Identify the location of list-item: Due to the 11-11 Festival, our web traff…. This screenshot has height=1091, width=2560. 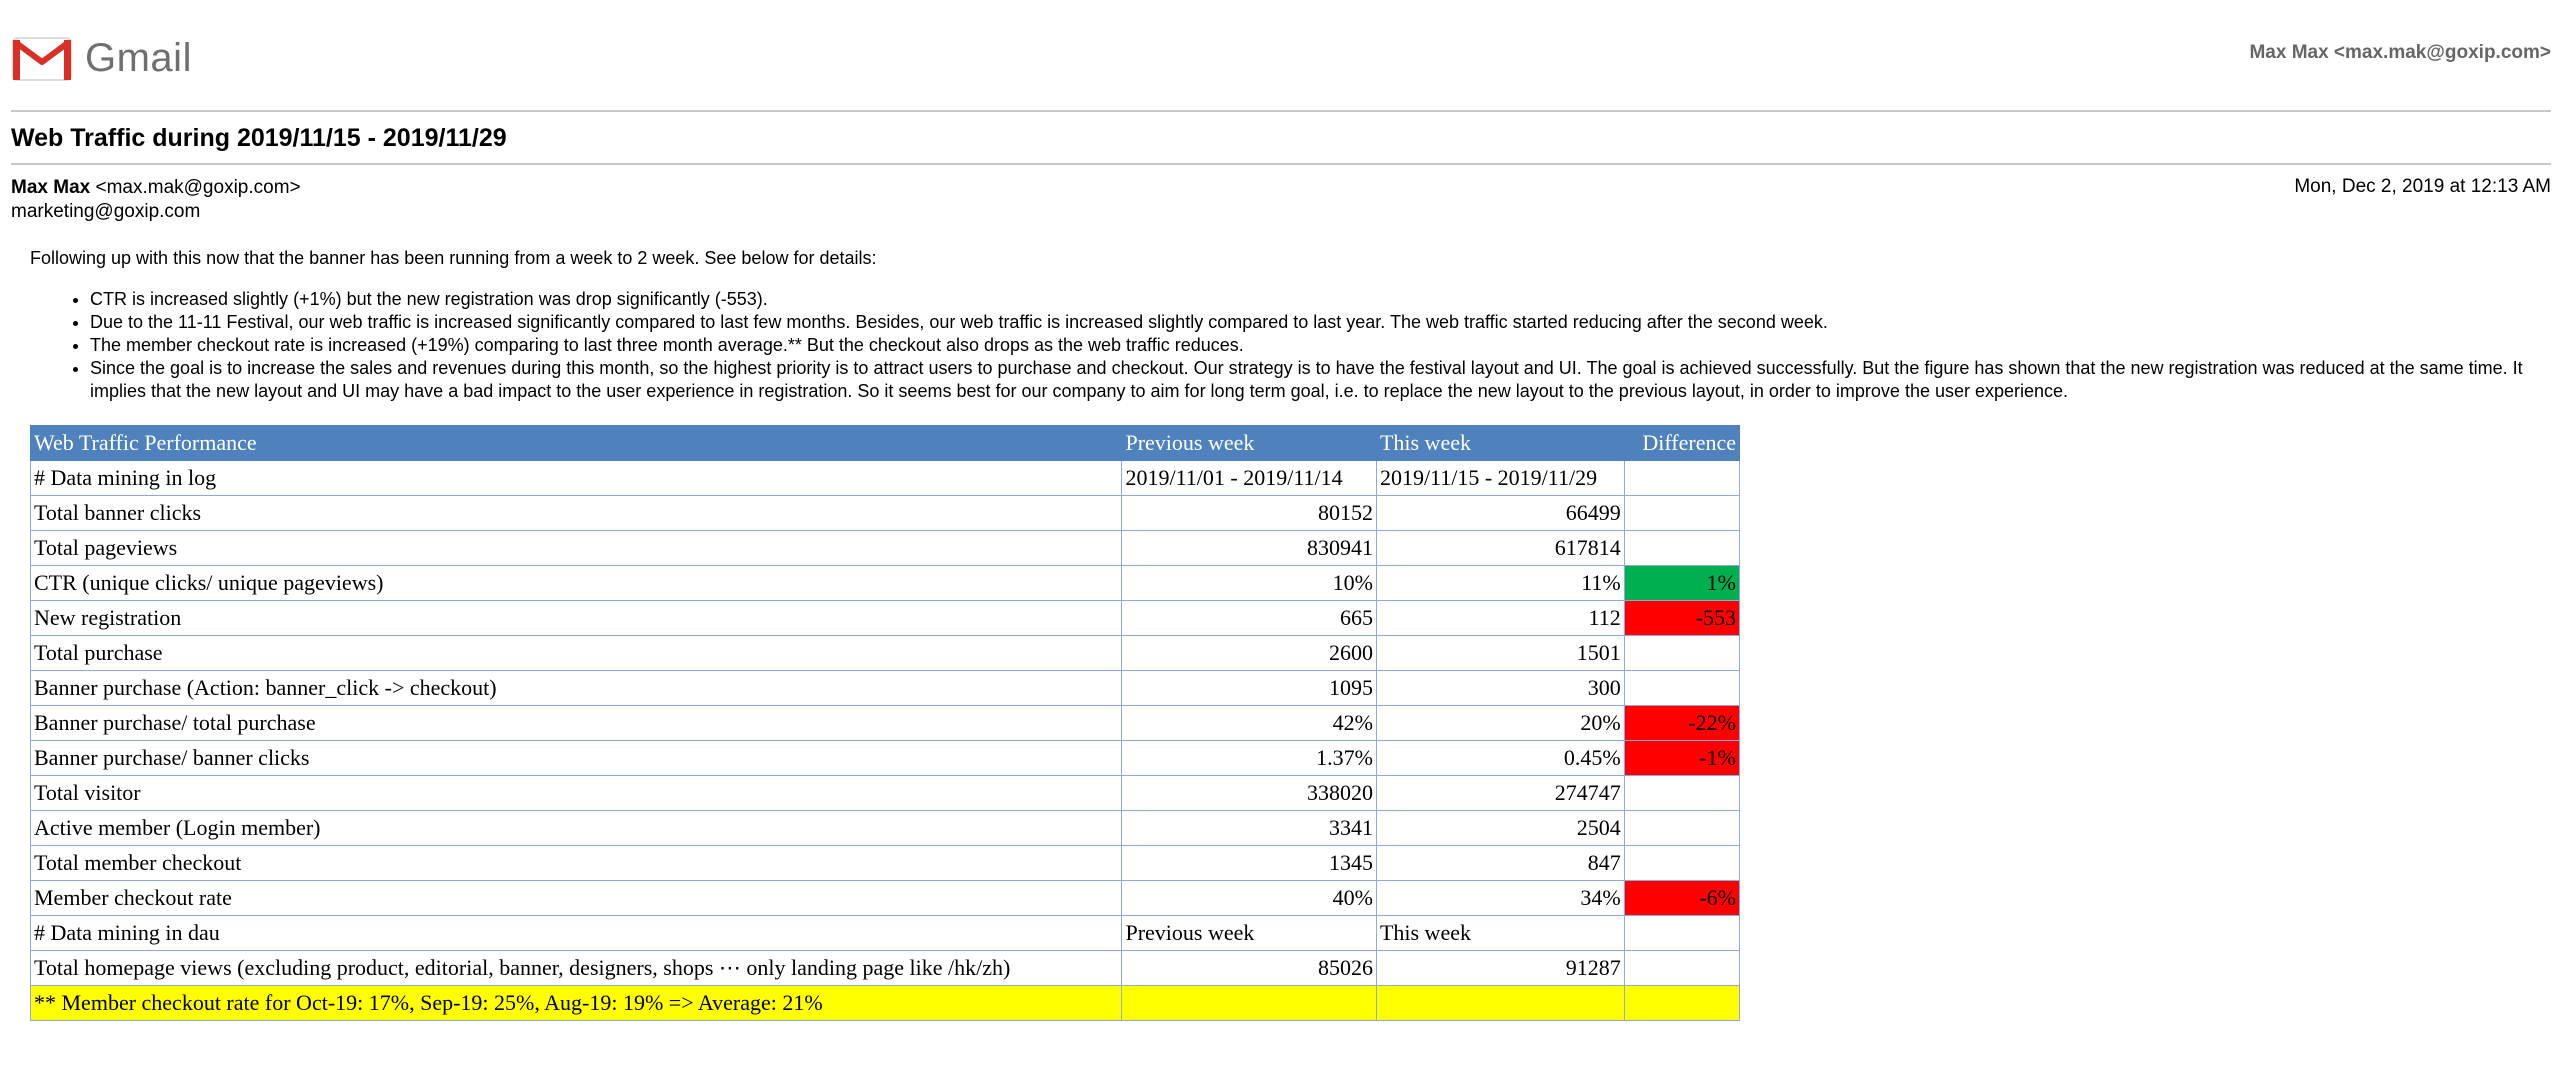
(1310, 322).